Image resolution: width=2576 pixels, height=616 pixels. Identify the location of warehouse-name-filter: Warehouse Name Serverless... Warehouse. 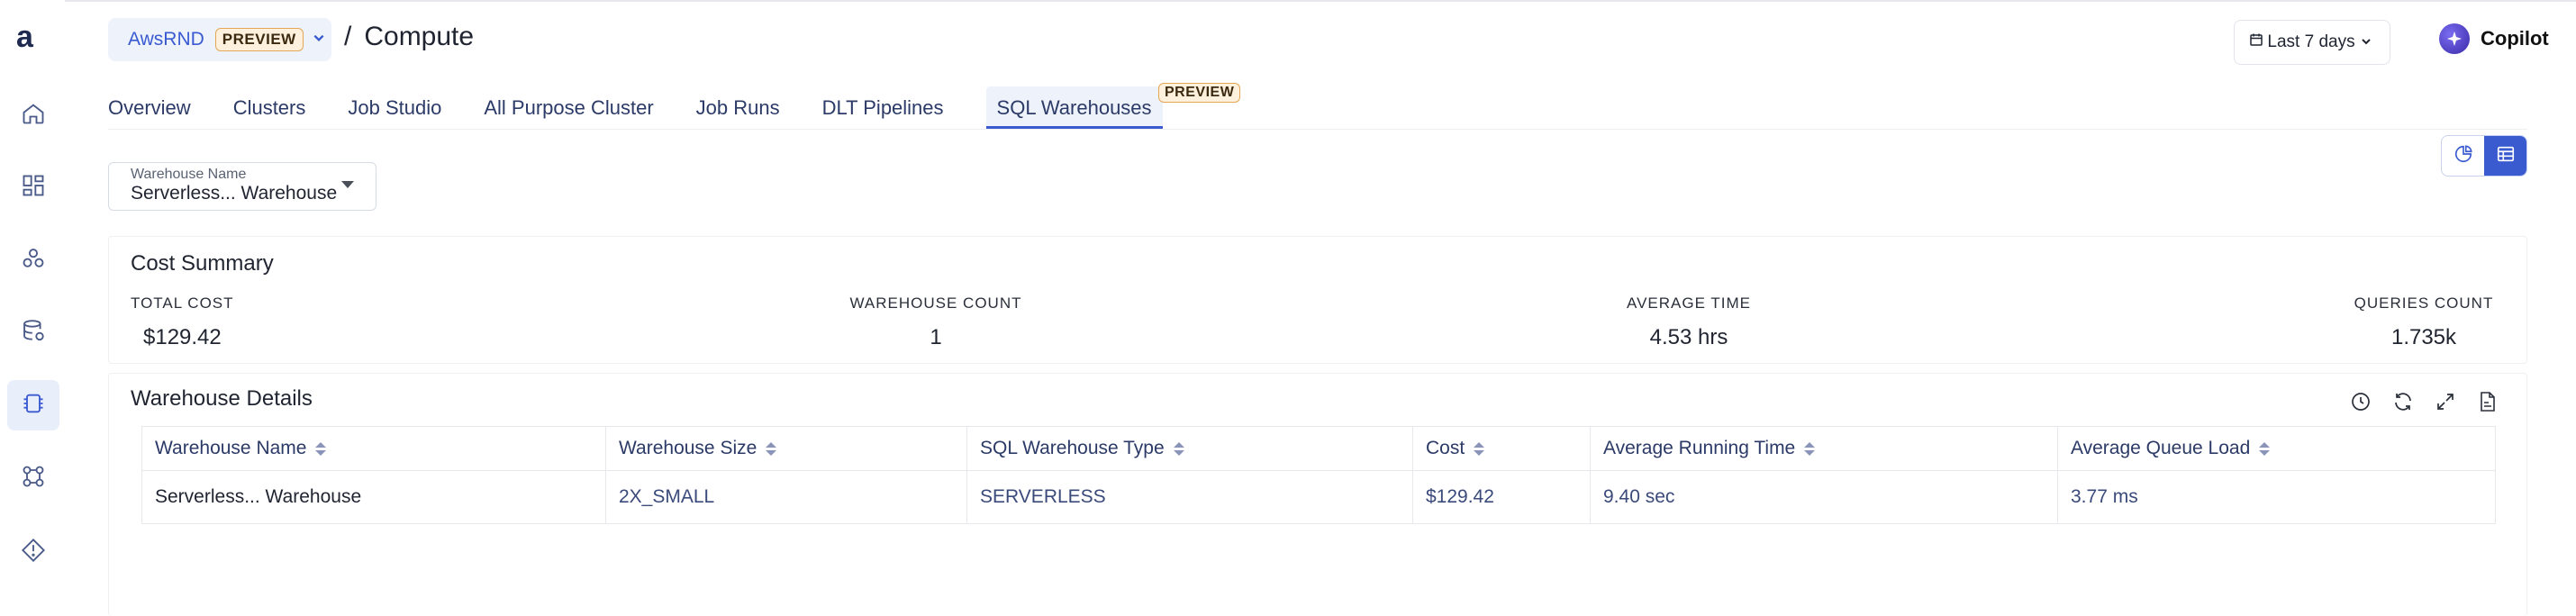
(242, 186).